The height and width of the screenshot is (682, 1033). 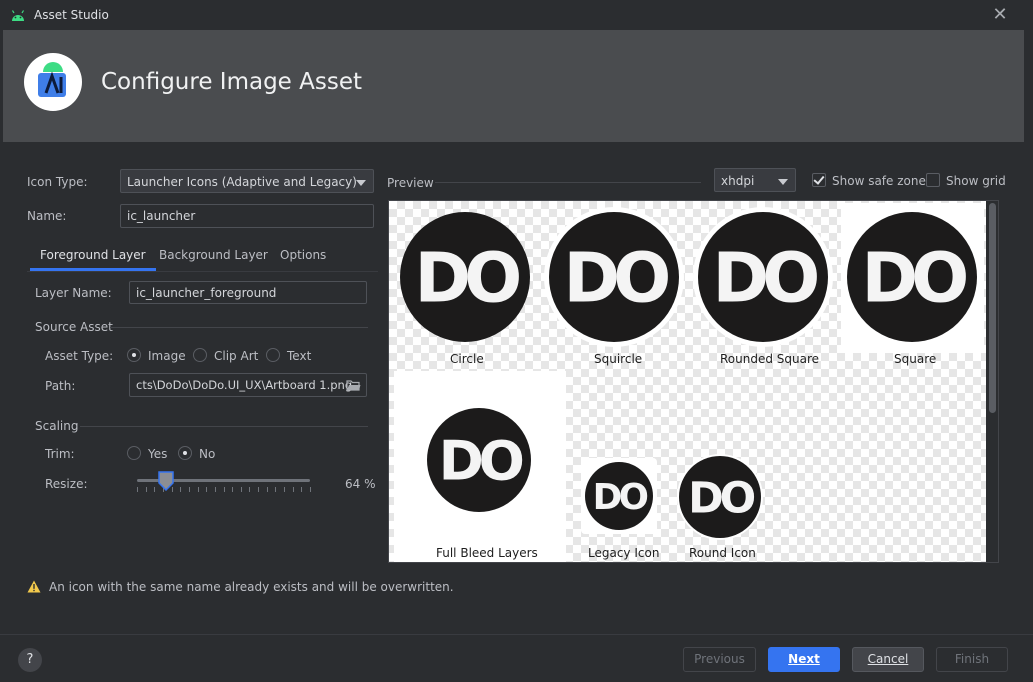 What do you see at coordinates (516, 15) in the screenshot?
I see `title-bar: Asset Studio ✕` at bounding box center [516, 15].